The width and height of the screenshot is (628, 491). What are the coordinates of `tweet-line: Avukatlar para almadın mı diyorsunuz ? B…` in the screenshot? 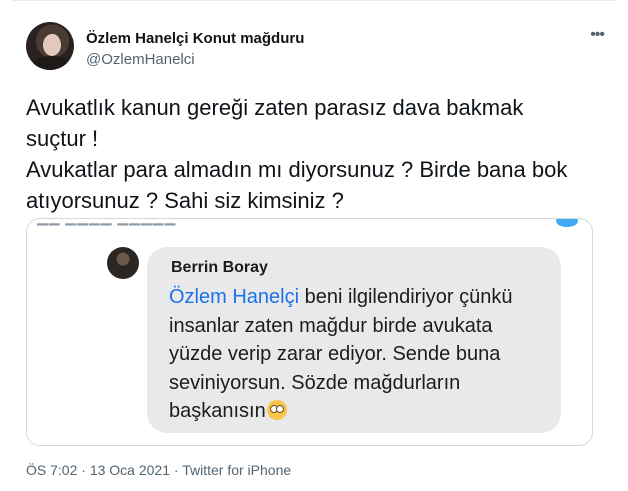 It's located at (297, 169).